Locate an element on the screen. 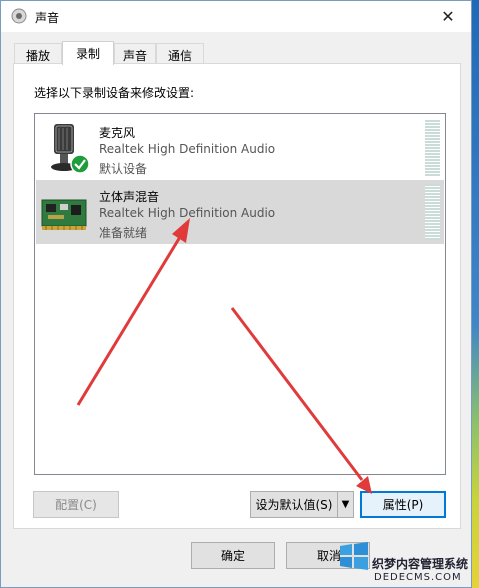 Image resolution: width=479 pixels, height=588 pixels. watermark-title: 织梦内容管理系统 is located at coordinates (420, 564).